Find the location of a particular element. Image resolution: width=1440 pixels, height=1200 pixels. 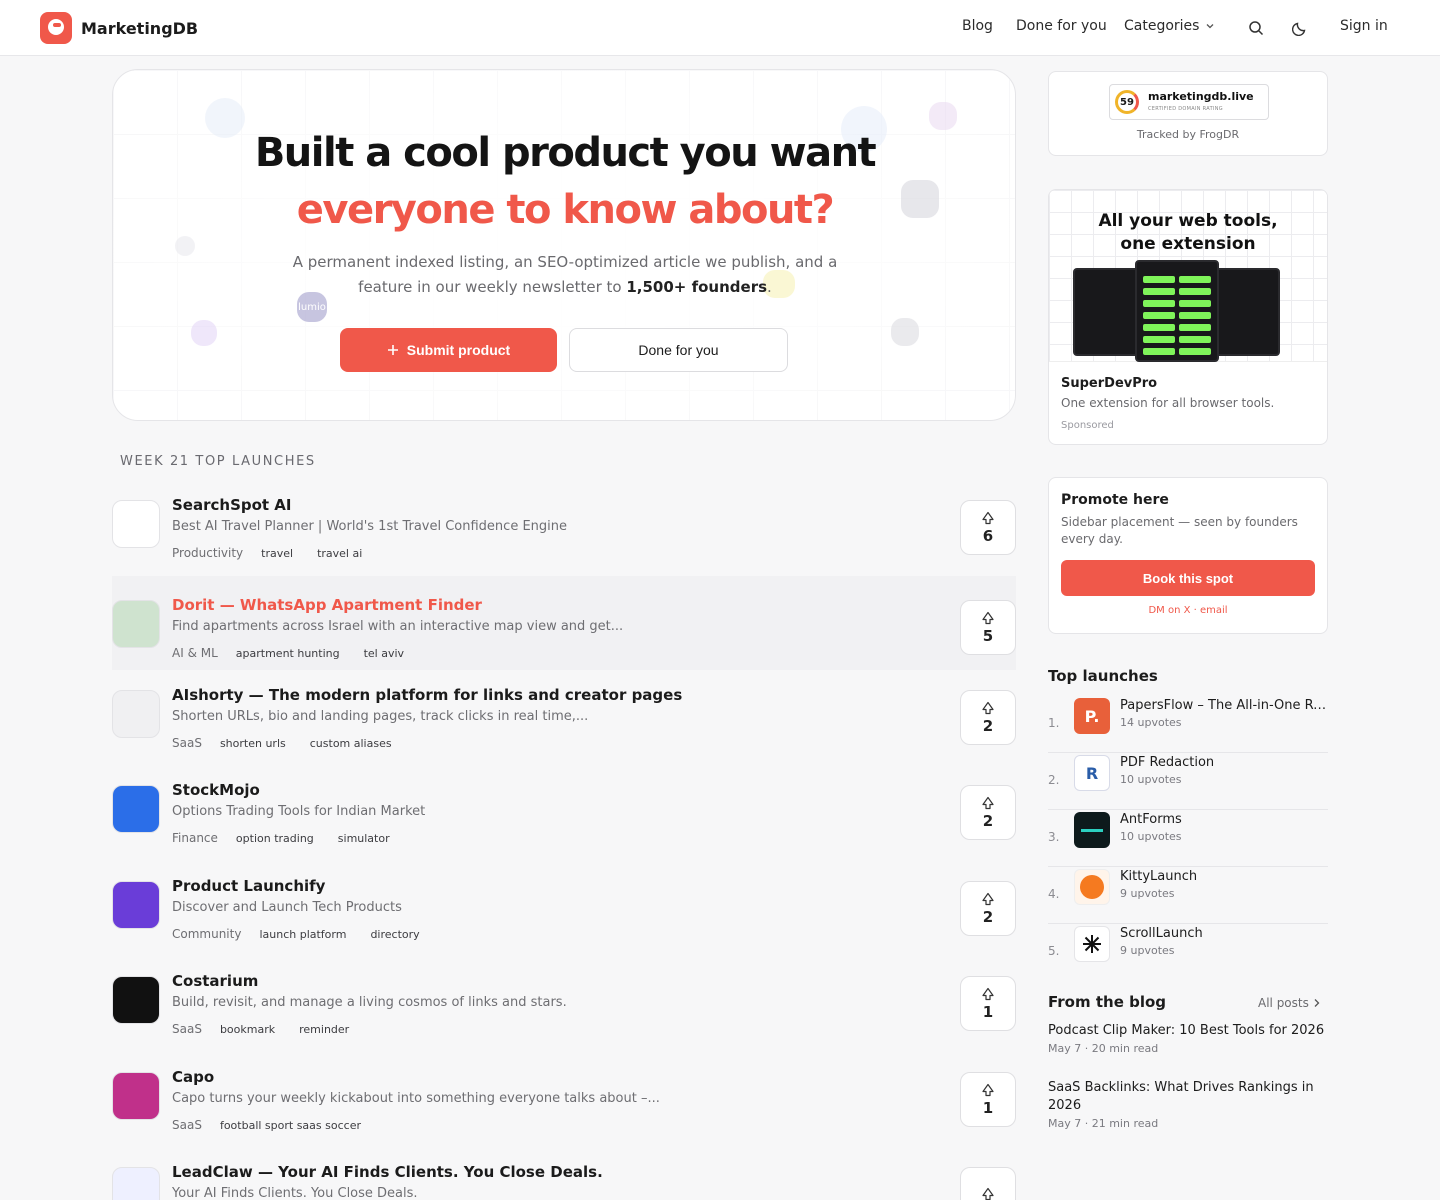

top-launch-rank: 5. is located at coordinates (1054, 951).